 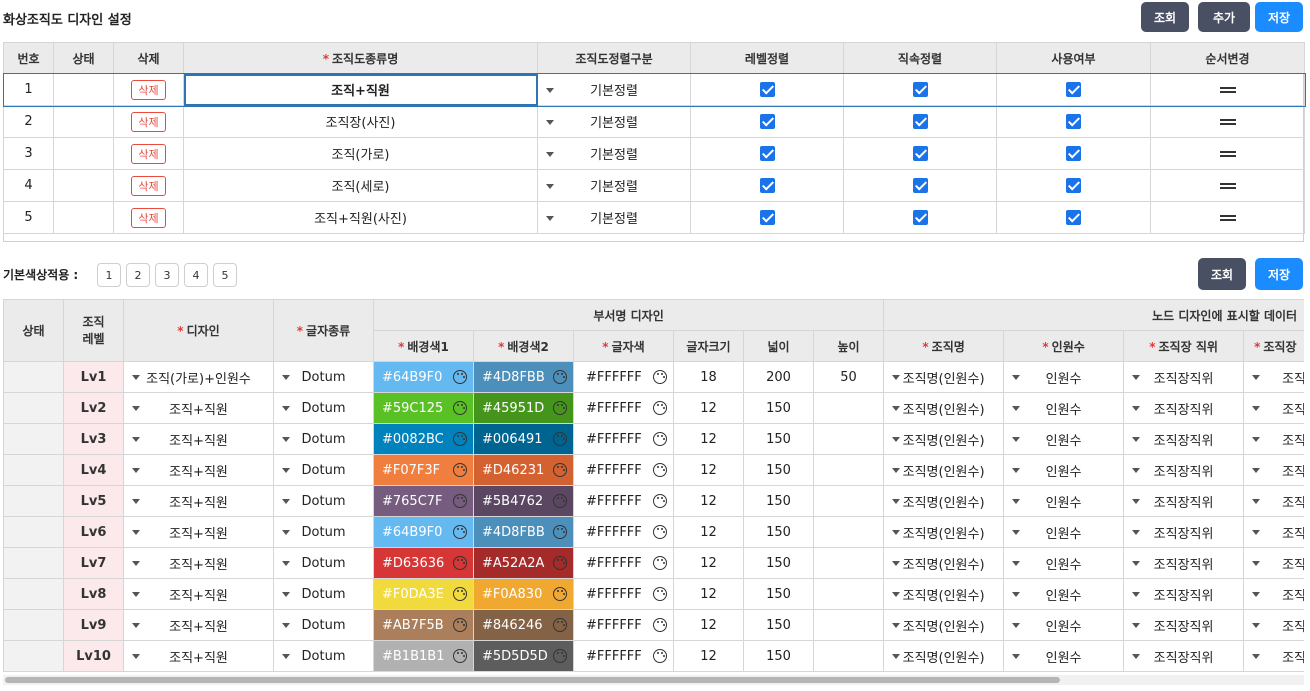 What do you see at coordinates (360, 185) in the screenshot?
I see `org-type-name-cell: 조직(세로)` at bounding box center [360, 185].